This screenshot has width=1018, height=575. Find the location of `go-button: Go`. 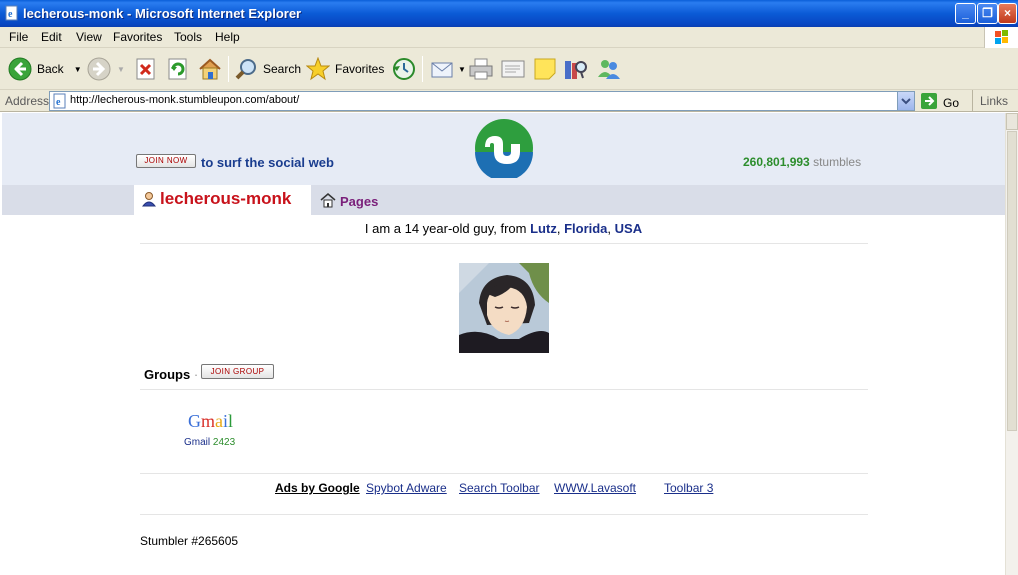

go-button: Go is located at coordinates (939, 102).